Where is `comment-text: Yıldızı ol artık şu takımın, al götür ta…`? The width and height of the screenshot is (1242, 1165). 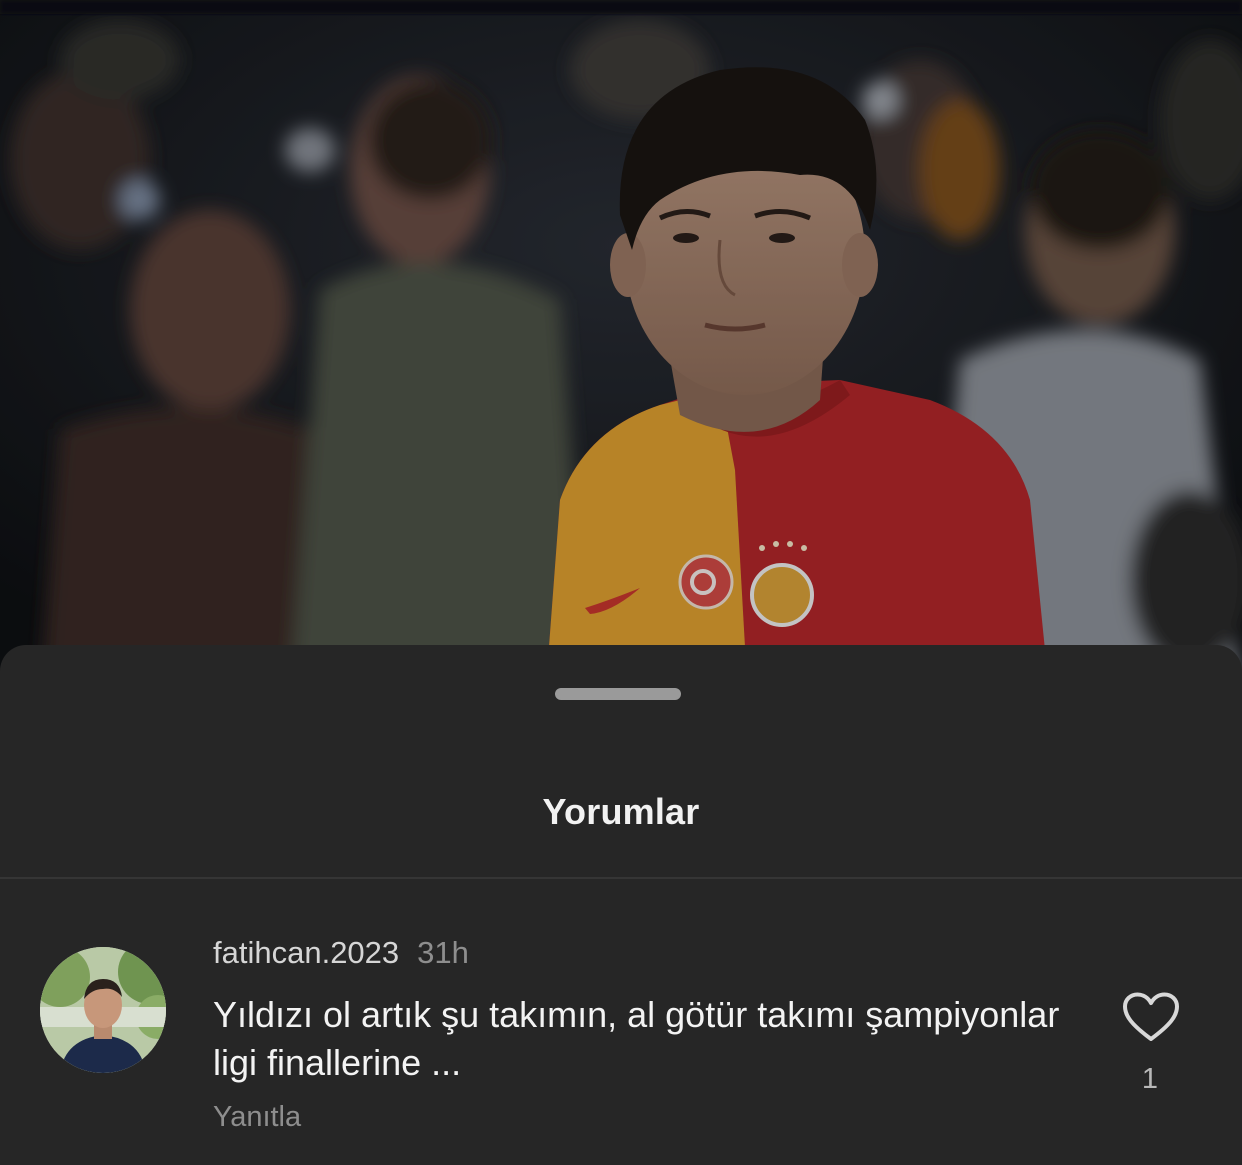 comment-text: Yıldızı ol artık şu takımın, al götür ta… is located at coordinates (636, 1038).